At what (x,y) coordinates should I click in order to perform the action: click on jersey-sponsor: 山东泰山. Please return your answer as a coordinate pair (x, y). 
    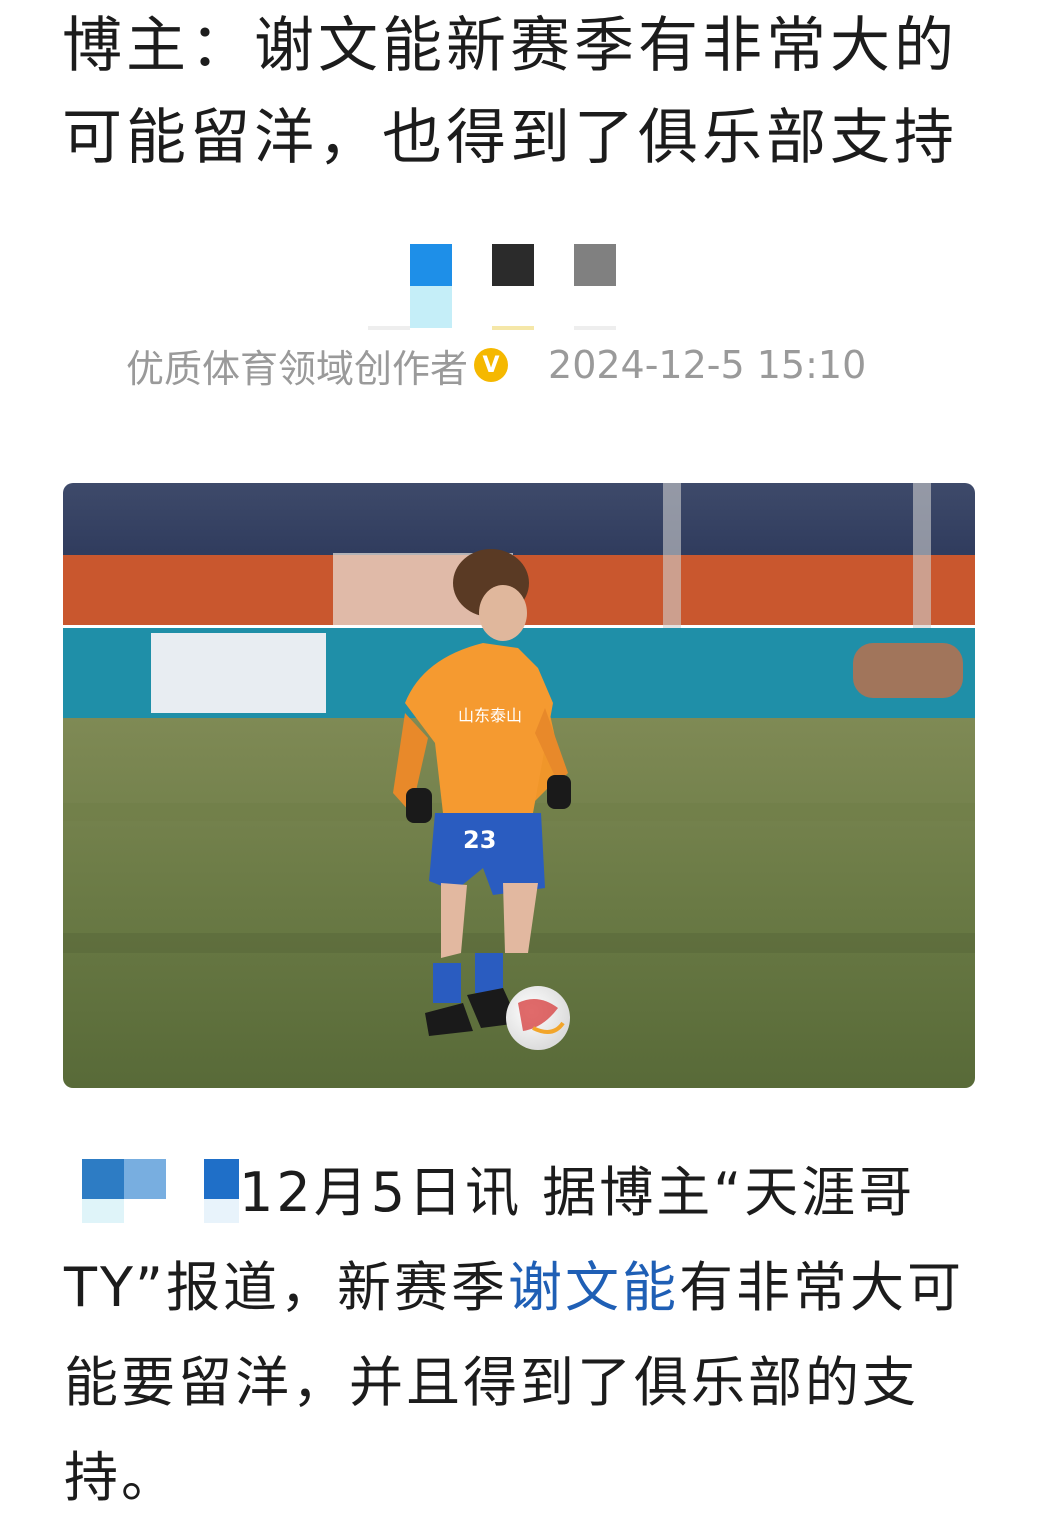
    Looking at the image, I should click on (490, 715).